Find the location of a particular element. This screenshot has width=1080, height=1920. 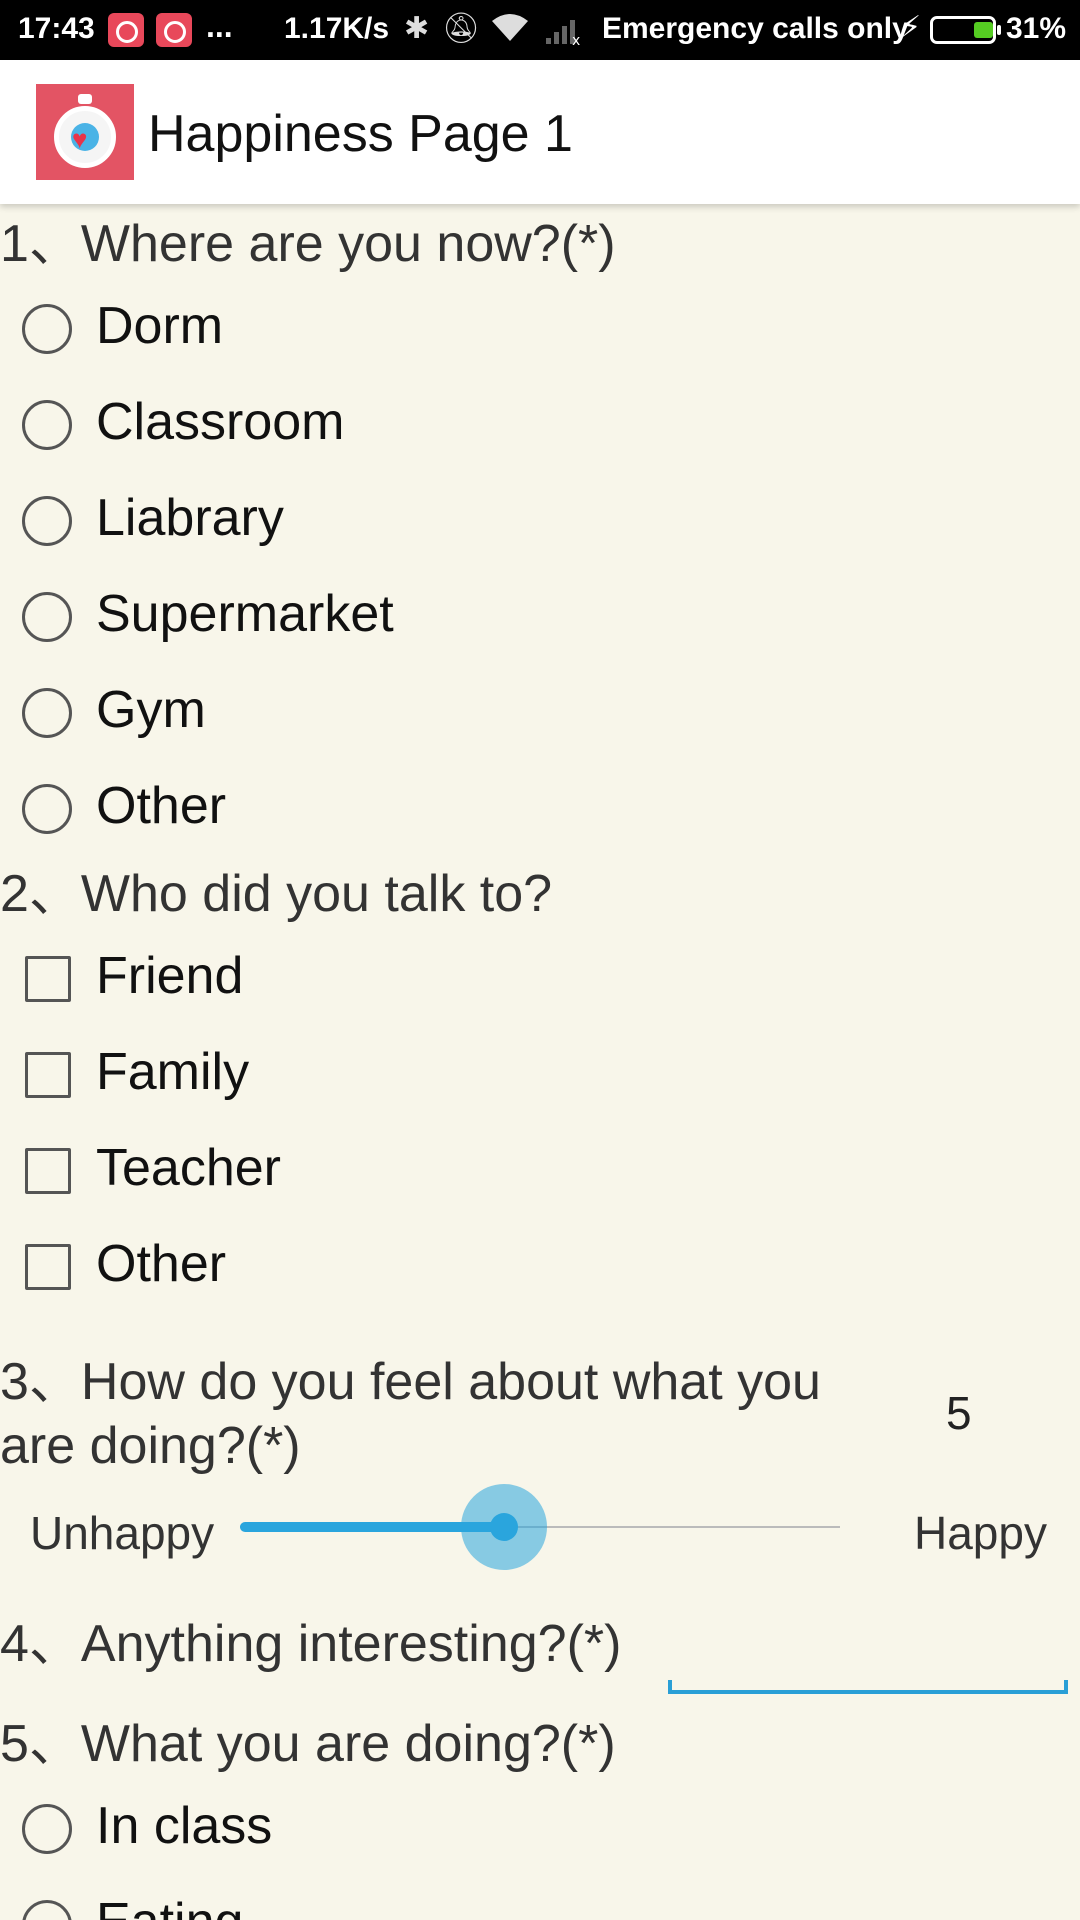

anything-interesting-input is located at coordinates (868, 1666).